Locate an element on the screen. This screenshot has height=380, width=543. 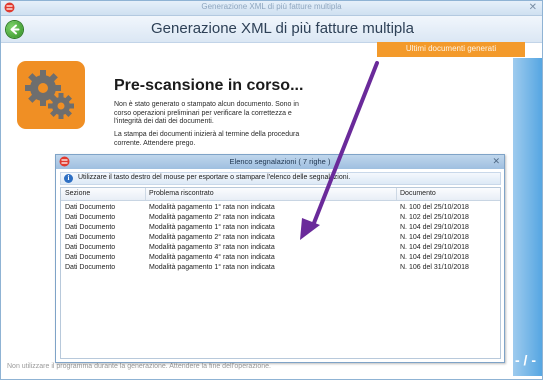
dialog-title-bar: Elenco segnalazioni ( 7 righe ) ✕ is located at coordinates (280, 162).